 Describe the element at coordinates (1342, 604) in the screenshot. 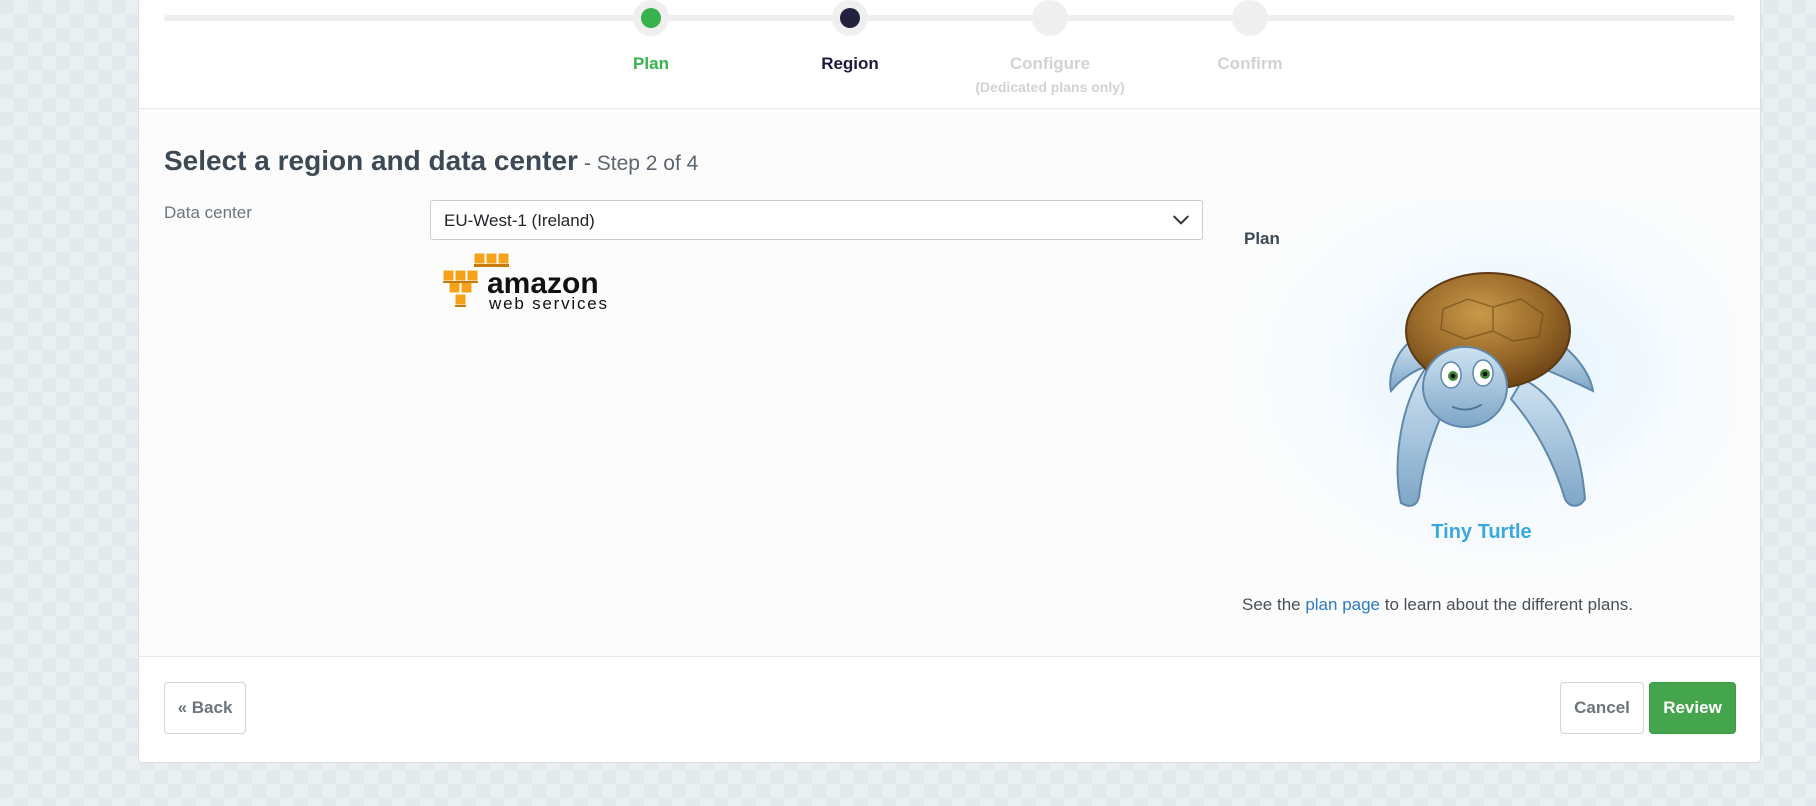

I see `plan-page-link: plan page` at that location.